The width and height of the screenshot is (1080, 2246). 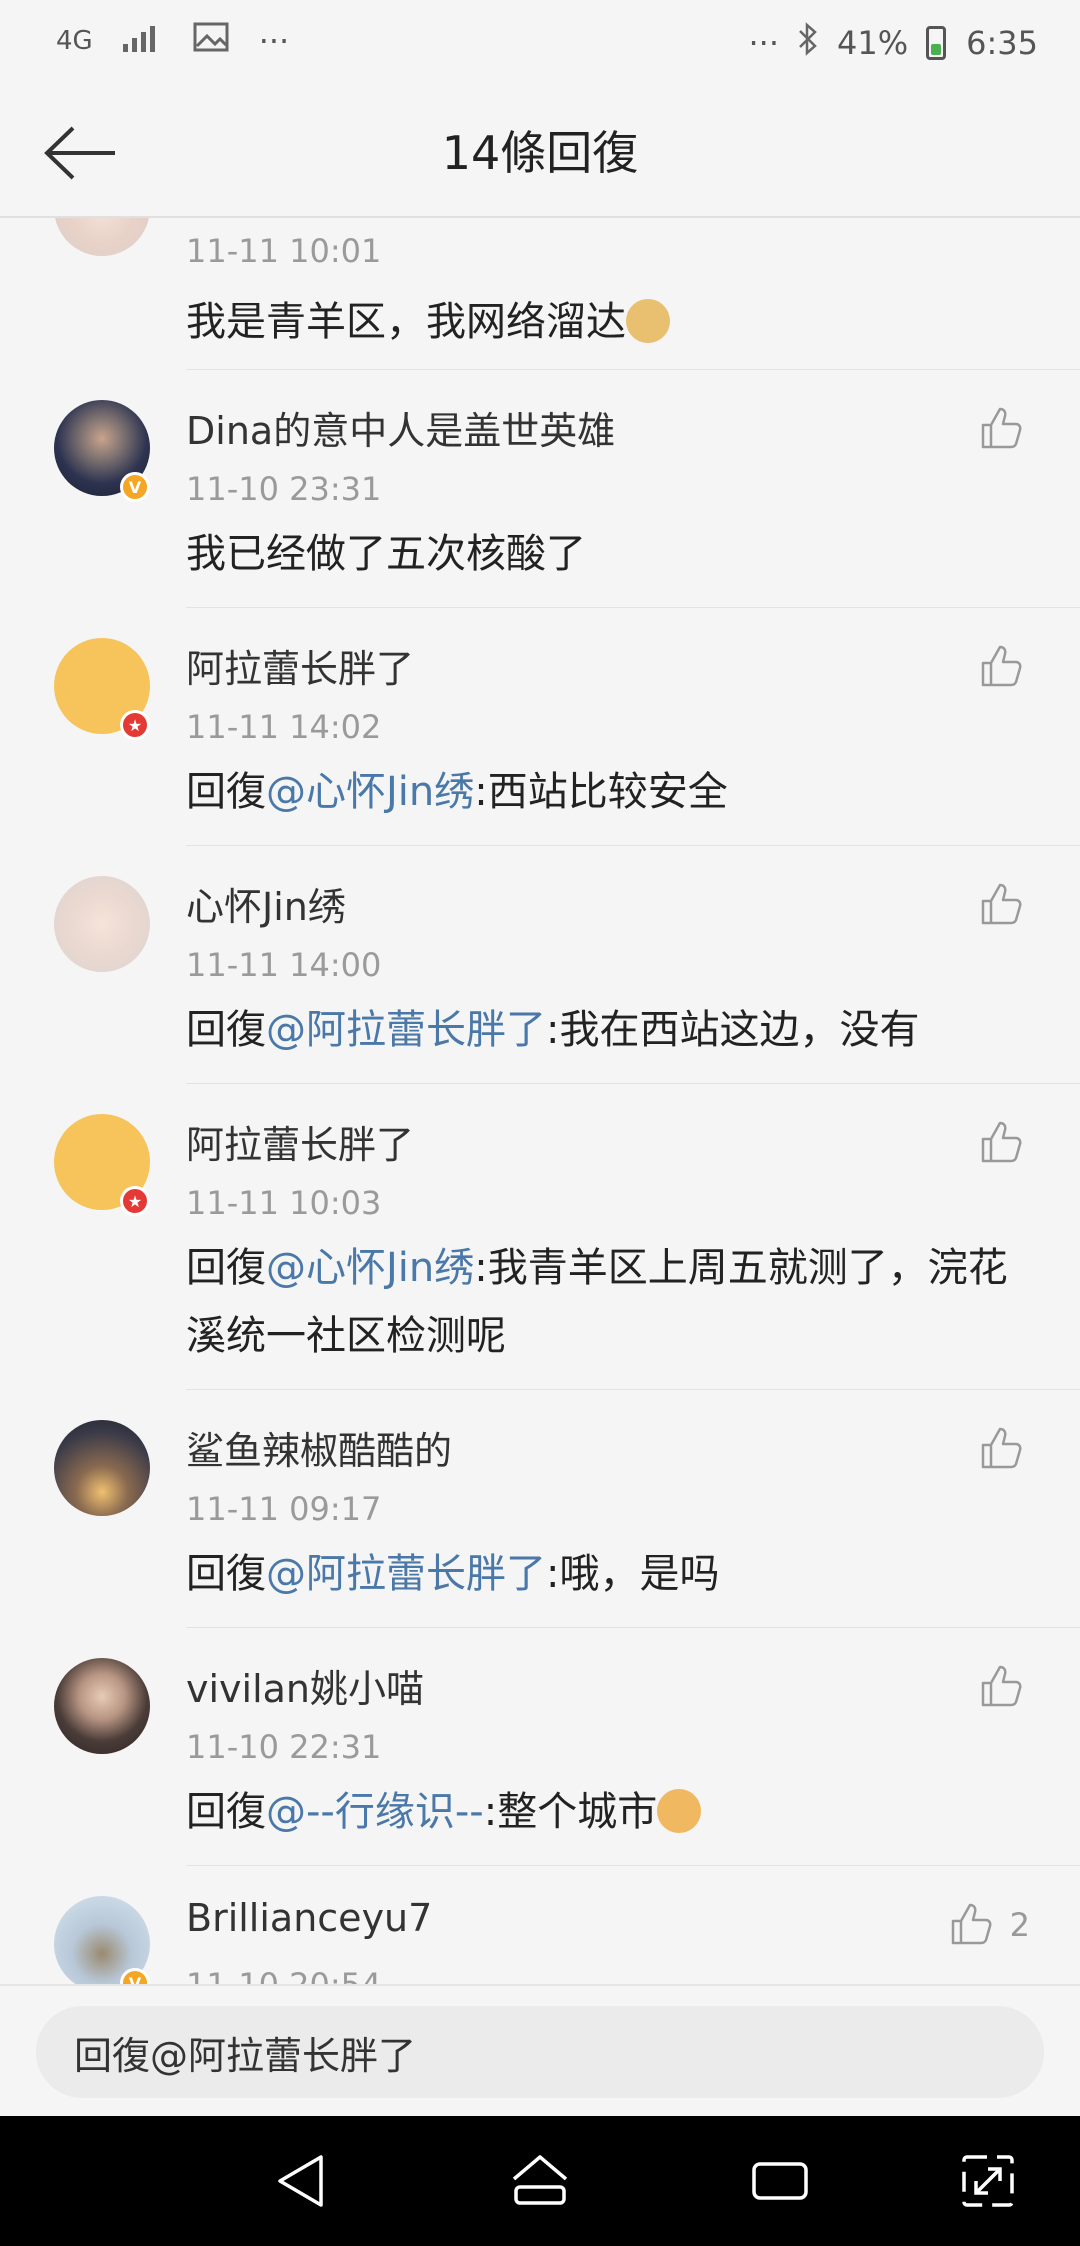 What do you see at coordinates (305, 1685) in the screenshot?
I see `comment-username: vivilan姚小喵` at bounding box center [305, 1685].